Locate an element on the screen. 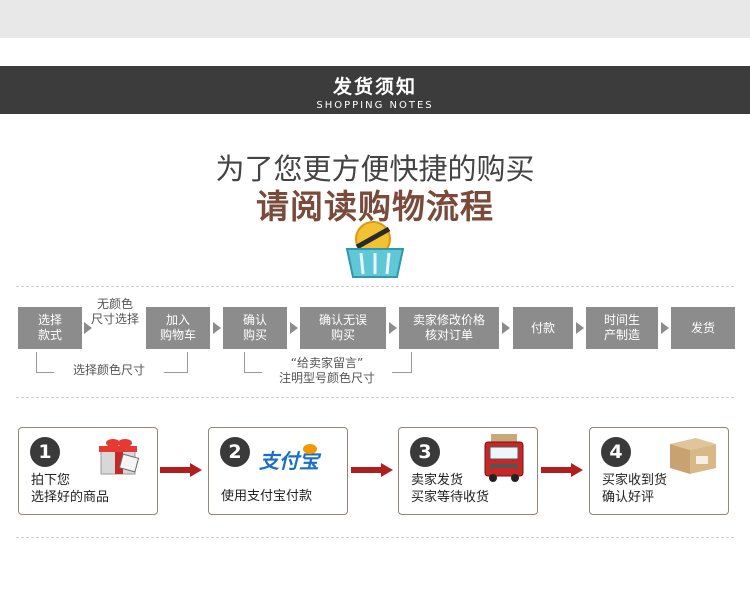 Image resolution: width=750 pixels, height=600 pixels. flow-step: 发货 is located at coordinates (703, 328).